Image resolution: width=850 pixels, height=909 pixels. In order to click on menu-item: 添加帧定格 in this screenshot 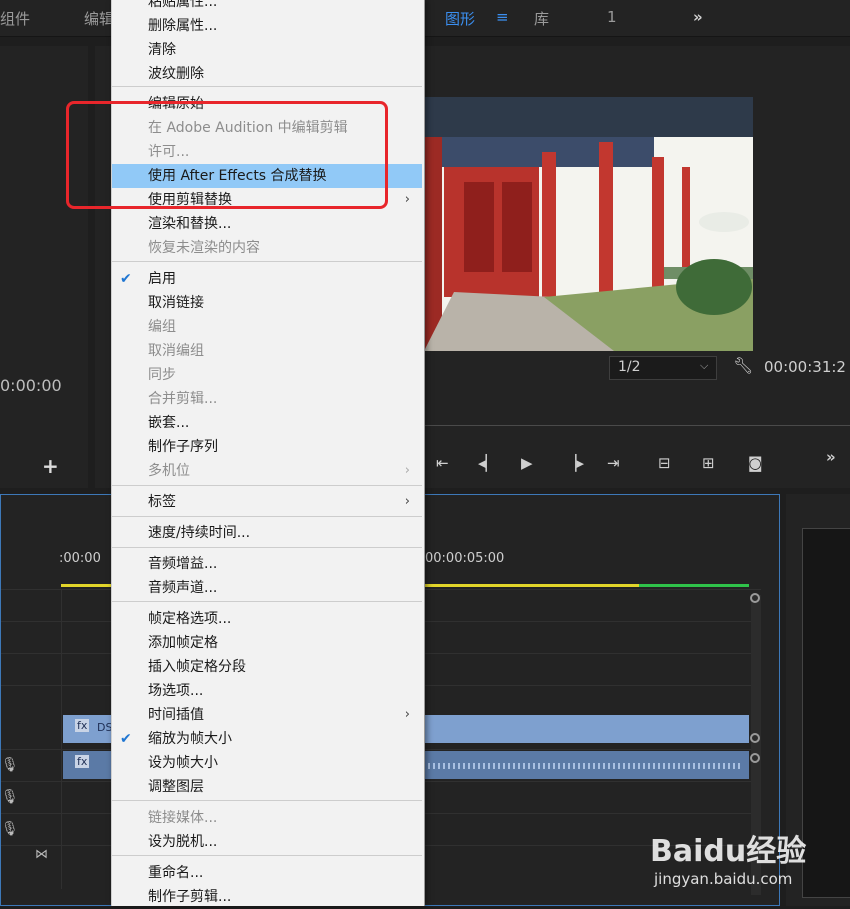, I will do `click(267, 643)`.